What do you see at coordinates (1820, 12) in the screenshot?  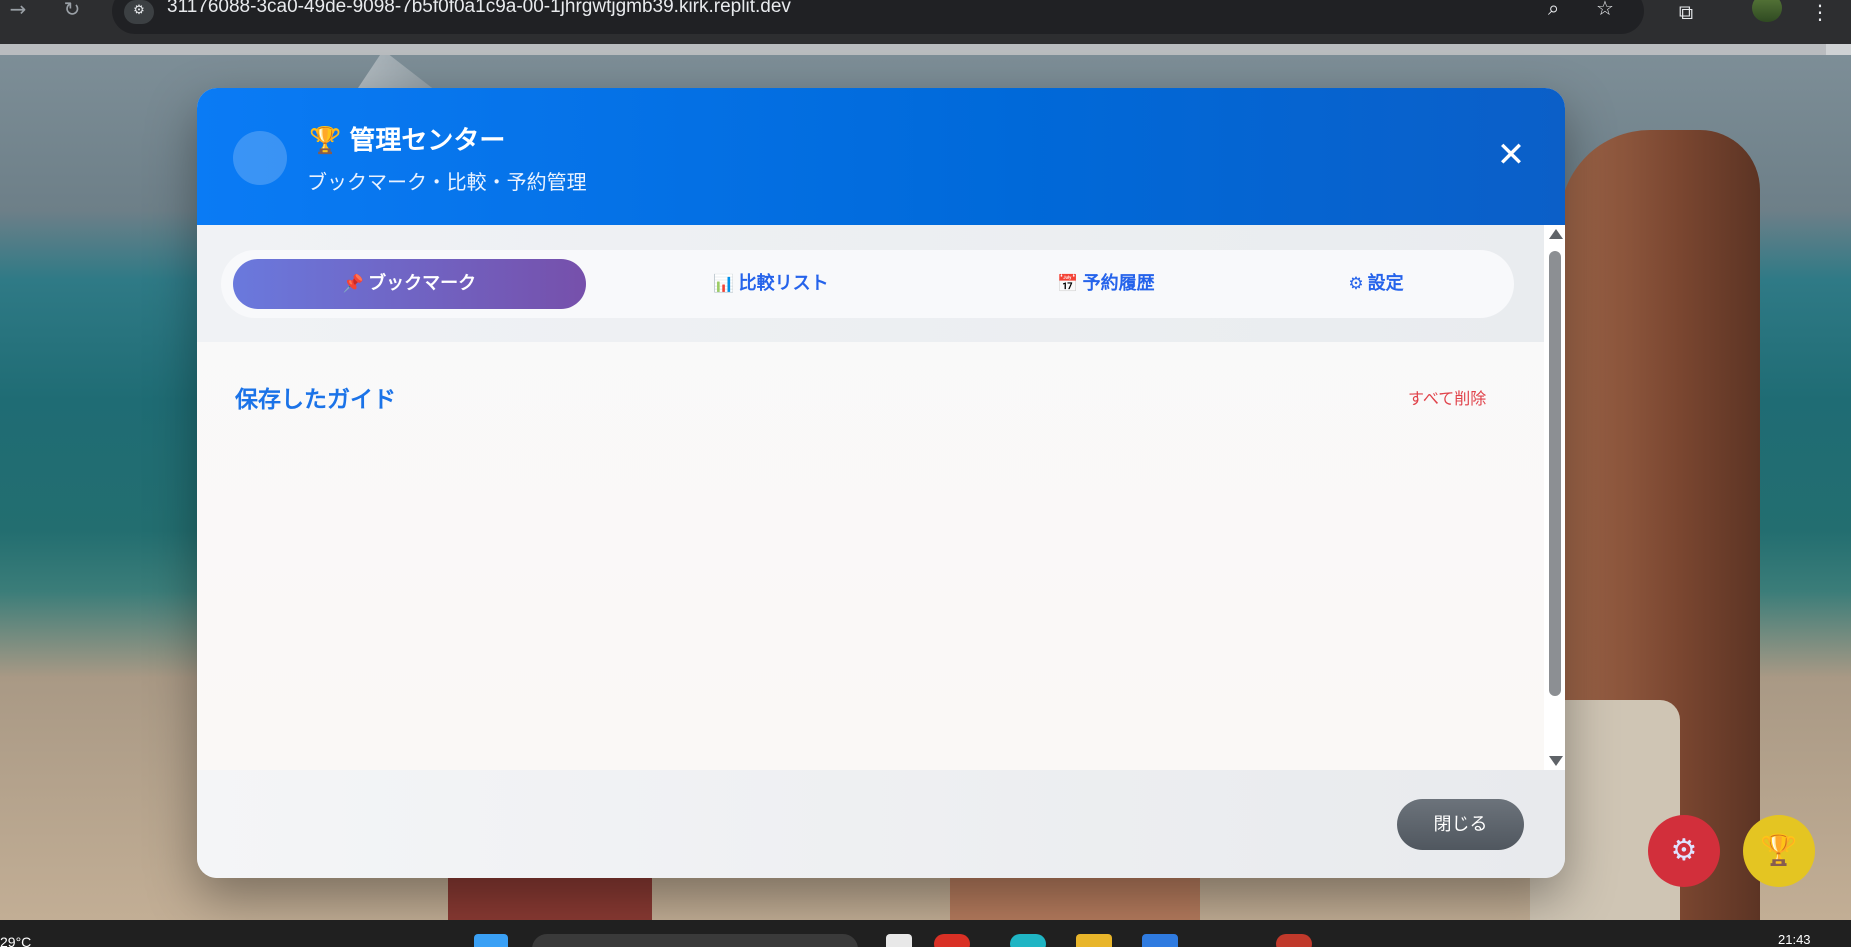 I see `browser-menu-icon: ⋮` at bounding box center [1820, 12].